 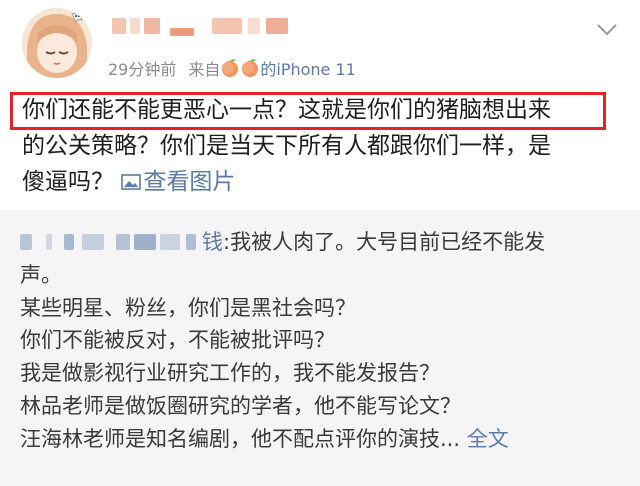 What do you see at coordinates (188, 307) in the screenshot?
I see `repost-line: 某些明星、粉丝，你们是黑社会吗？` at bounding box center [188, 307].